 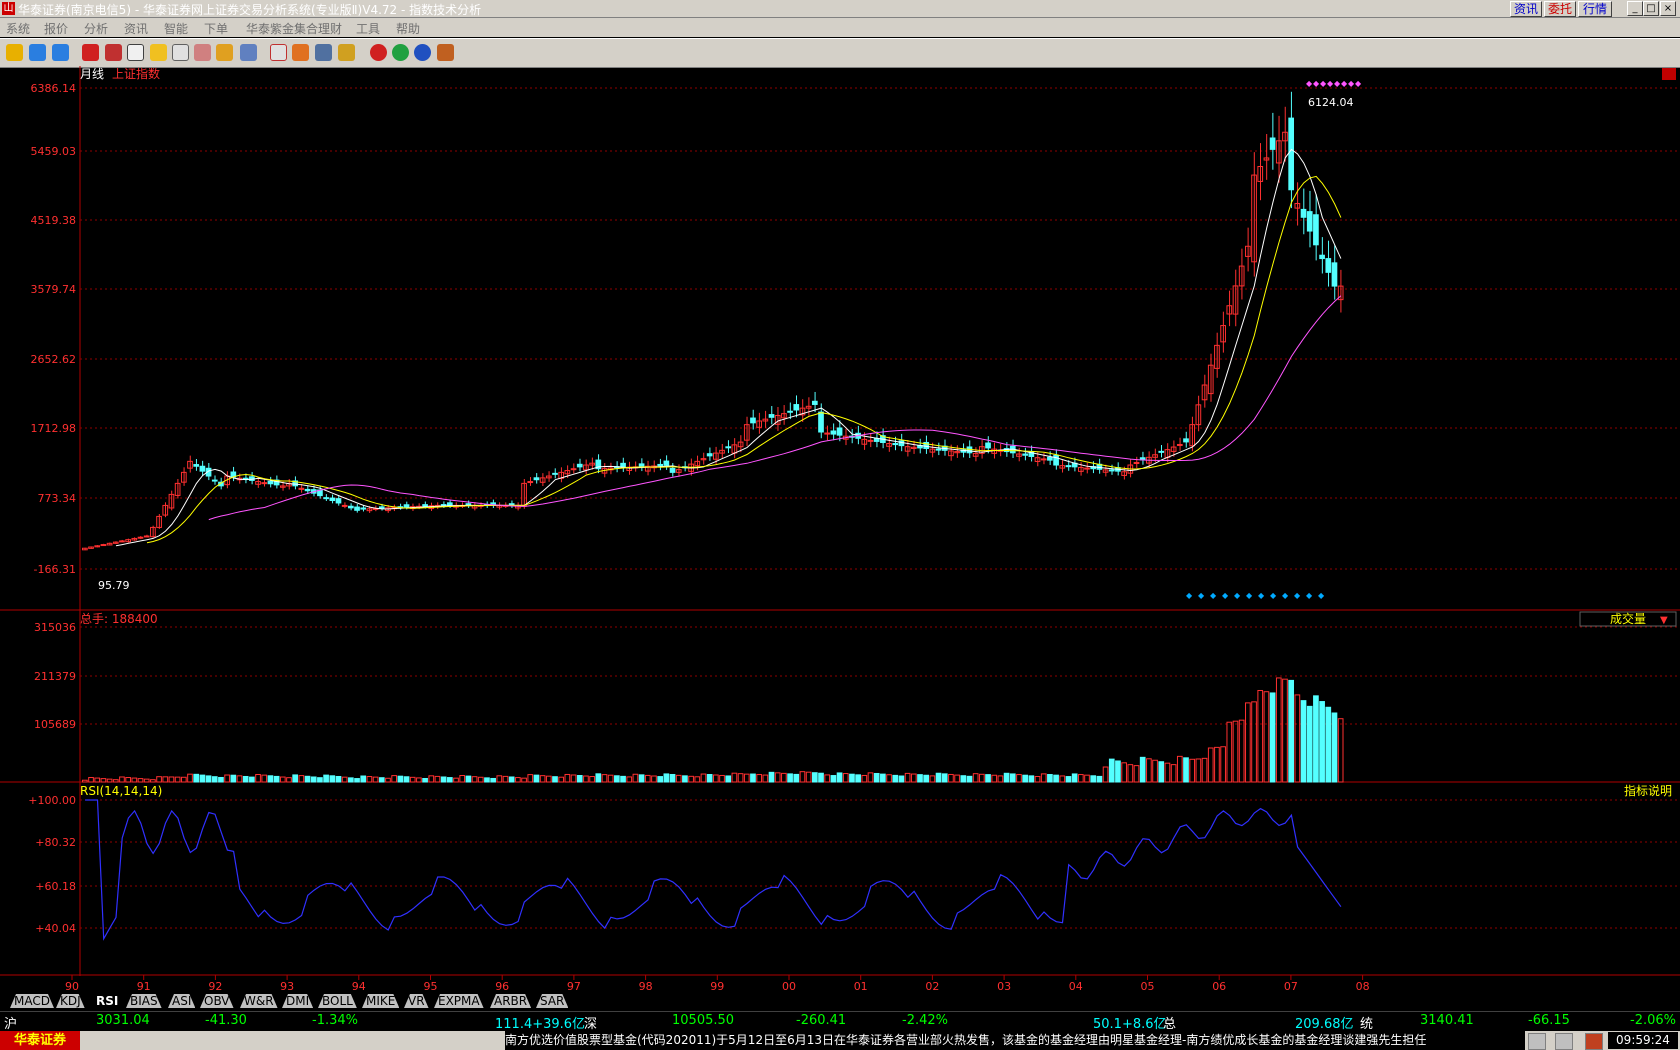 What do you see at coordinates (52, 800) in the screenshot?
I see `rsi-tick-label: +100.00` at bounding box center [52, 800].